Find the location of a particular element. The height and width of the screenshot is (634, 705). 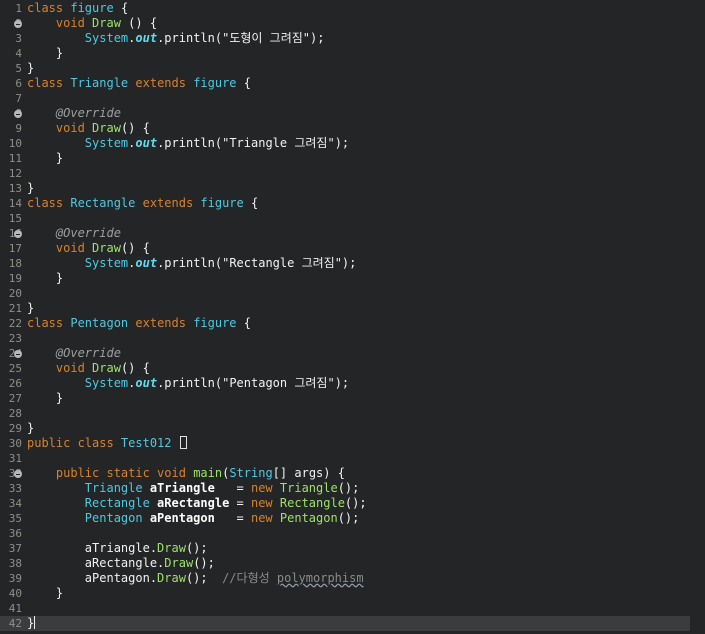

code-line: 19 } is located at coordinates (345, 278).